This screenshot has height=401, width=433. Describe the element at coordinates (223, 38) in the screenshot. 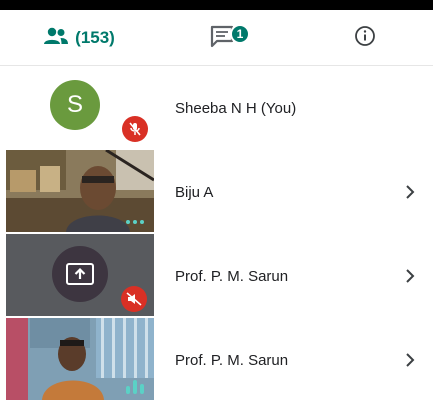

I see `tab-chat` at that location.